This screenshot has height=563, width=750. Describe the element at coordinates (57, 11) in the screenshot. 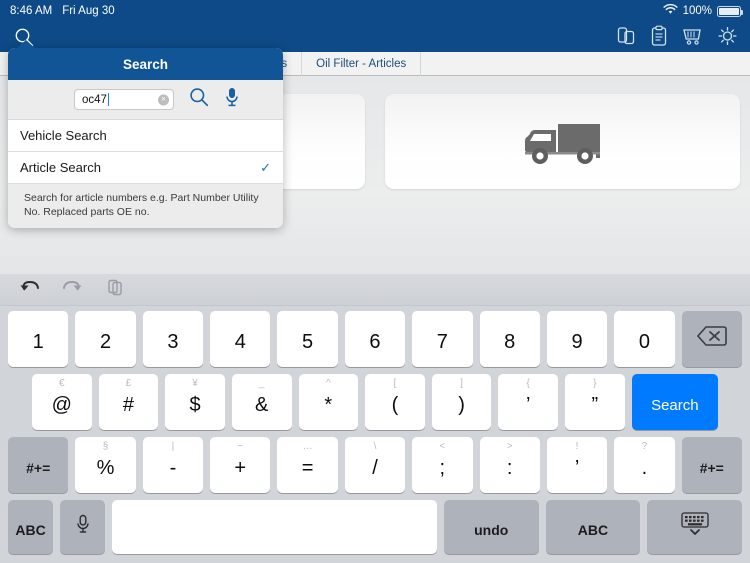

I see `status-bar-left: 8:46 AM Fri Aug 30` at that location.